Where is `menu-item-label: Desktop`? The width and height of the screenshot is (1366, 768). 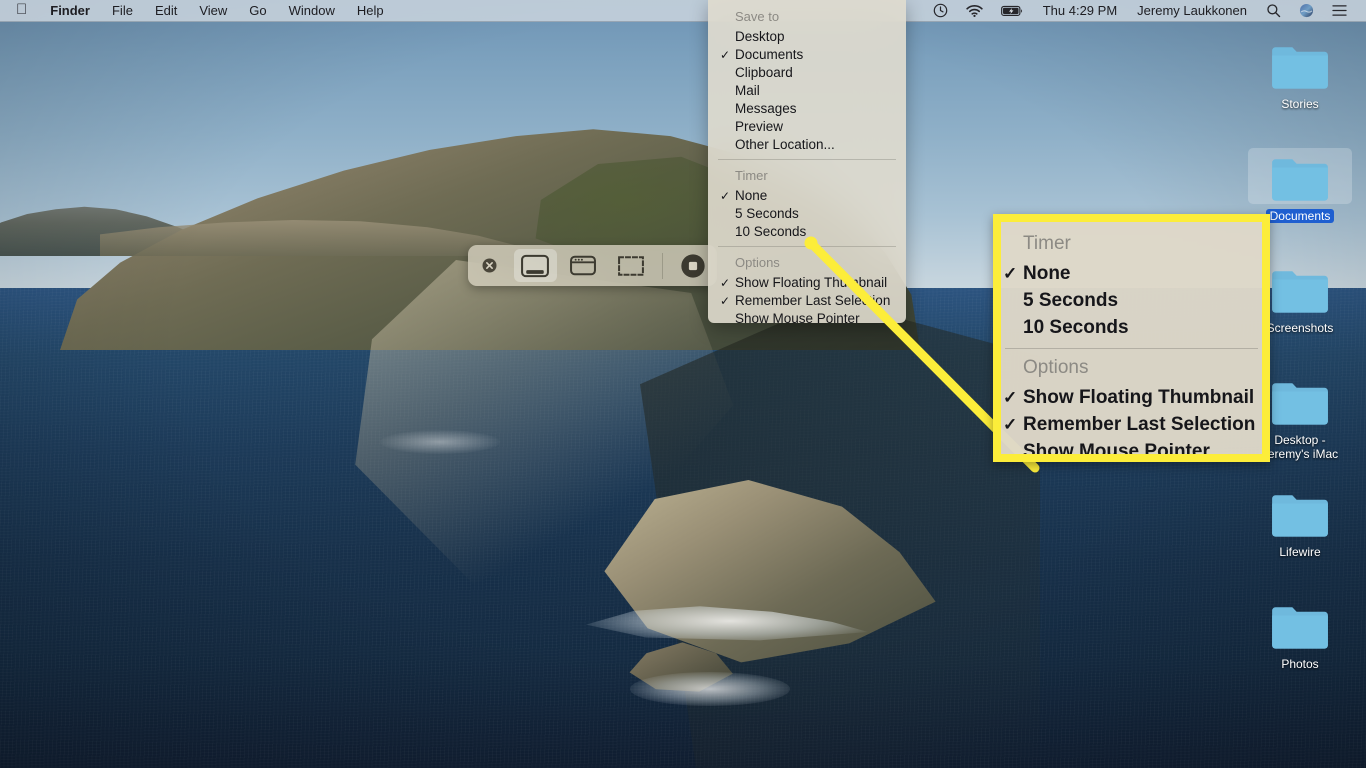
menu-item-label: Desktop is located at coordinates (760, 36).